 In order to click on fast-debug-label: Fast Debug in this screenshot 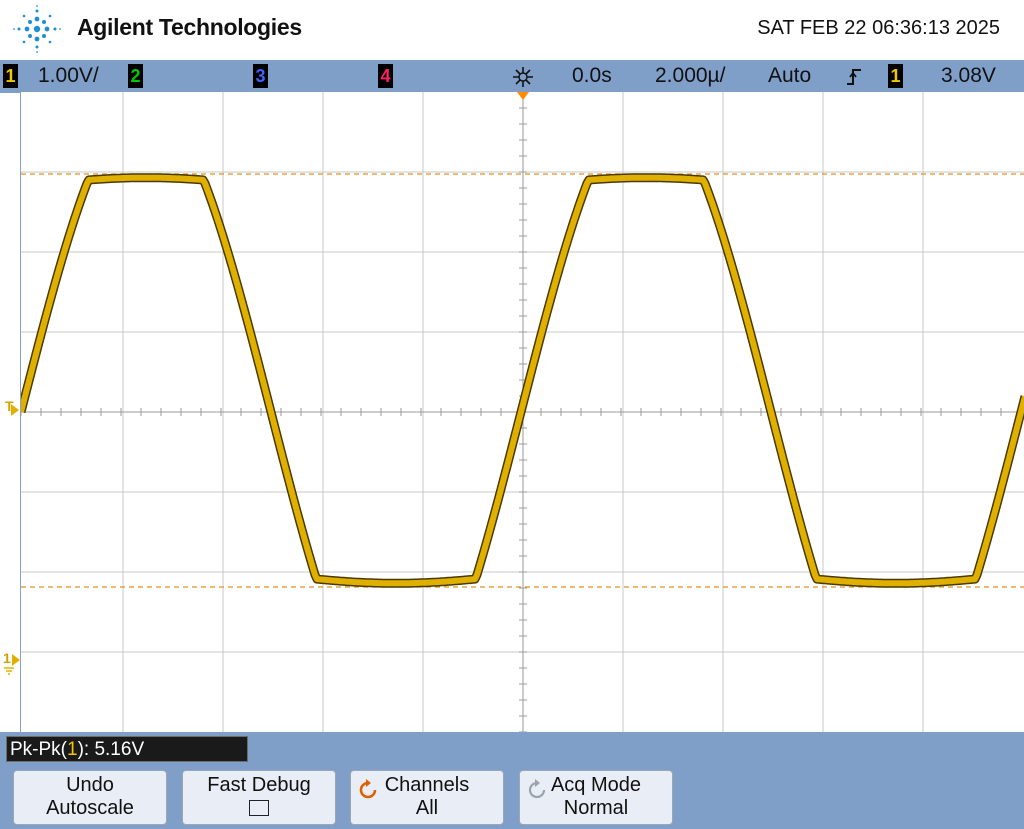, I will do `click(259, 785)`.